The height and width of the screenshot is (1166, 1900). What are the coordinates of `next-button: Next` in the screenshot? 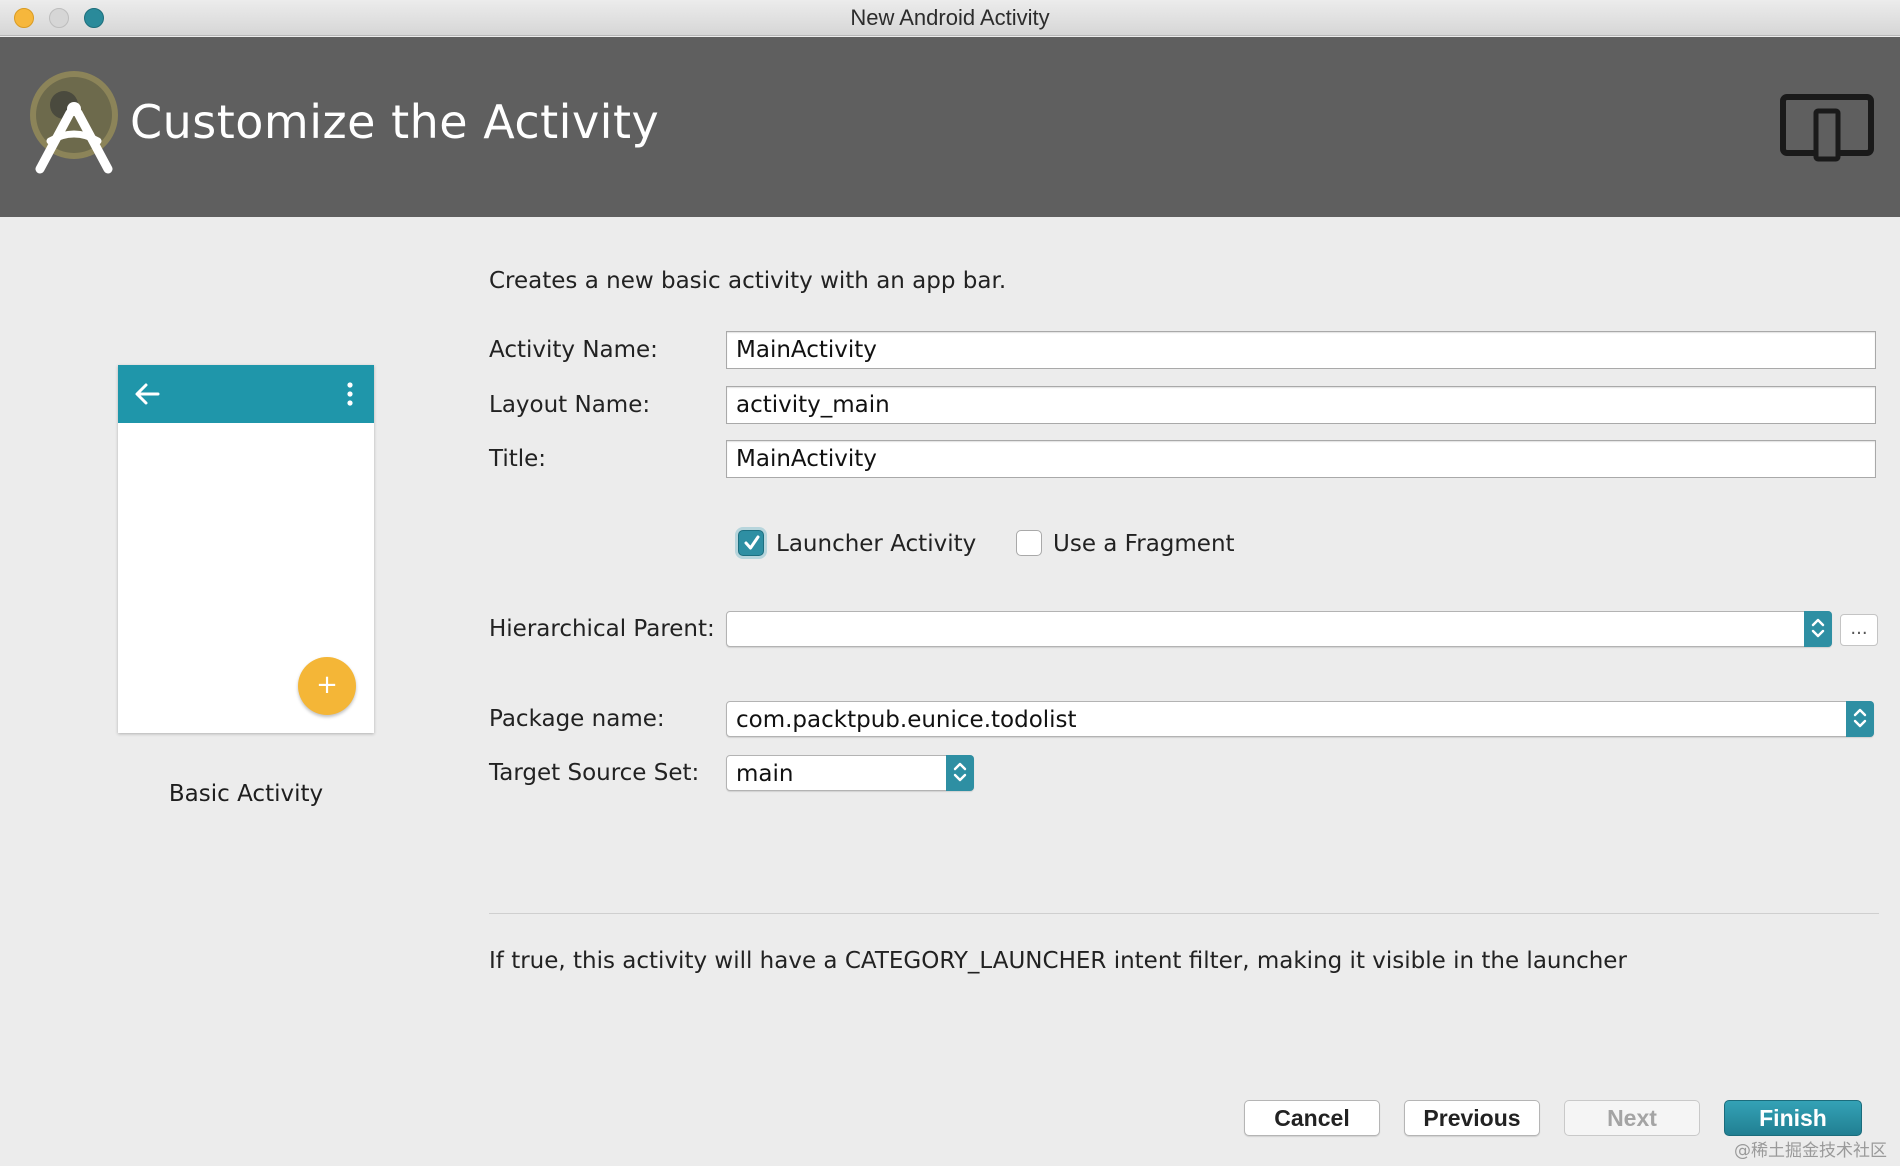 It's located at (1632, 1118).